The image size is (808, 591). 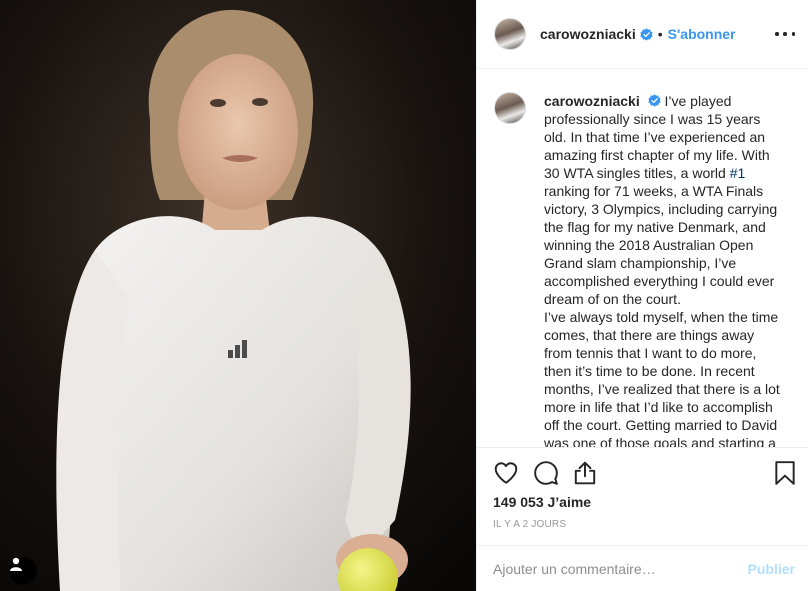 I want to click on more-horizontal-icon, so click(x=785, y=34).